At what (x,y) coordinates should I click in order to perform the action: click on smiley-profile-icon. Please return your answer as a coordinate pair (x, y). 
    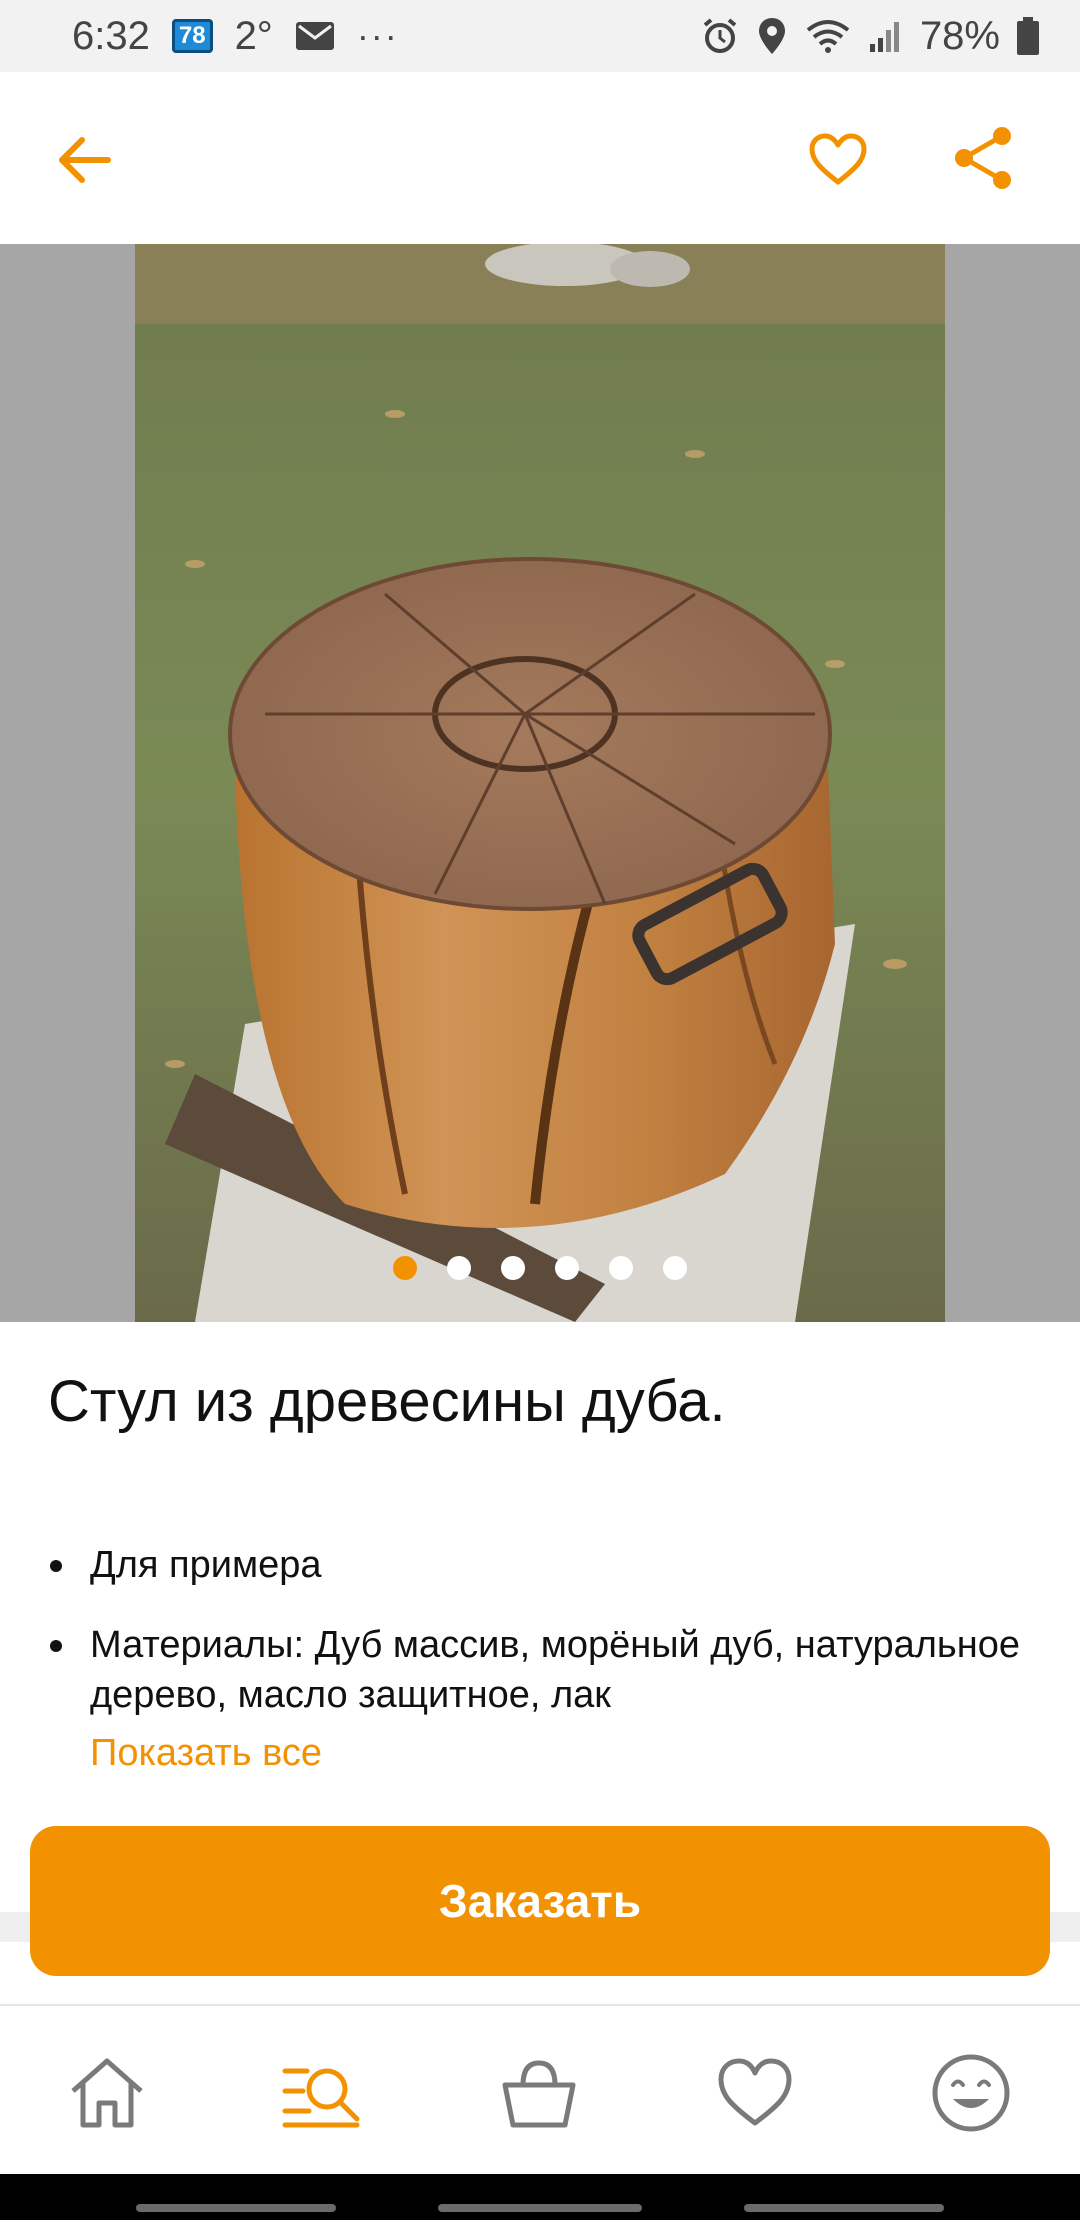
    Looking at the image, I should click on (971, 2093).